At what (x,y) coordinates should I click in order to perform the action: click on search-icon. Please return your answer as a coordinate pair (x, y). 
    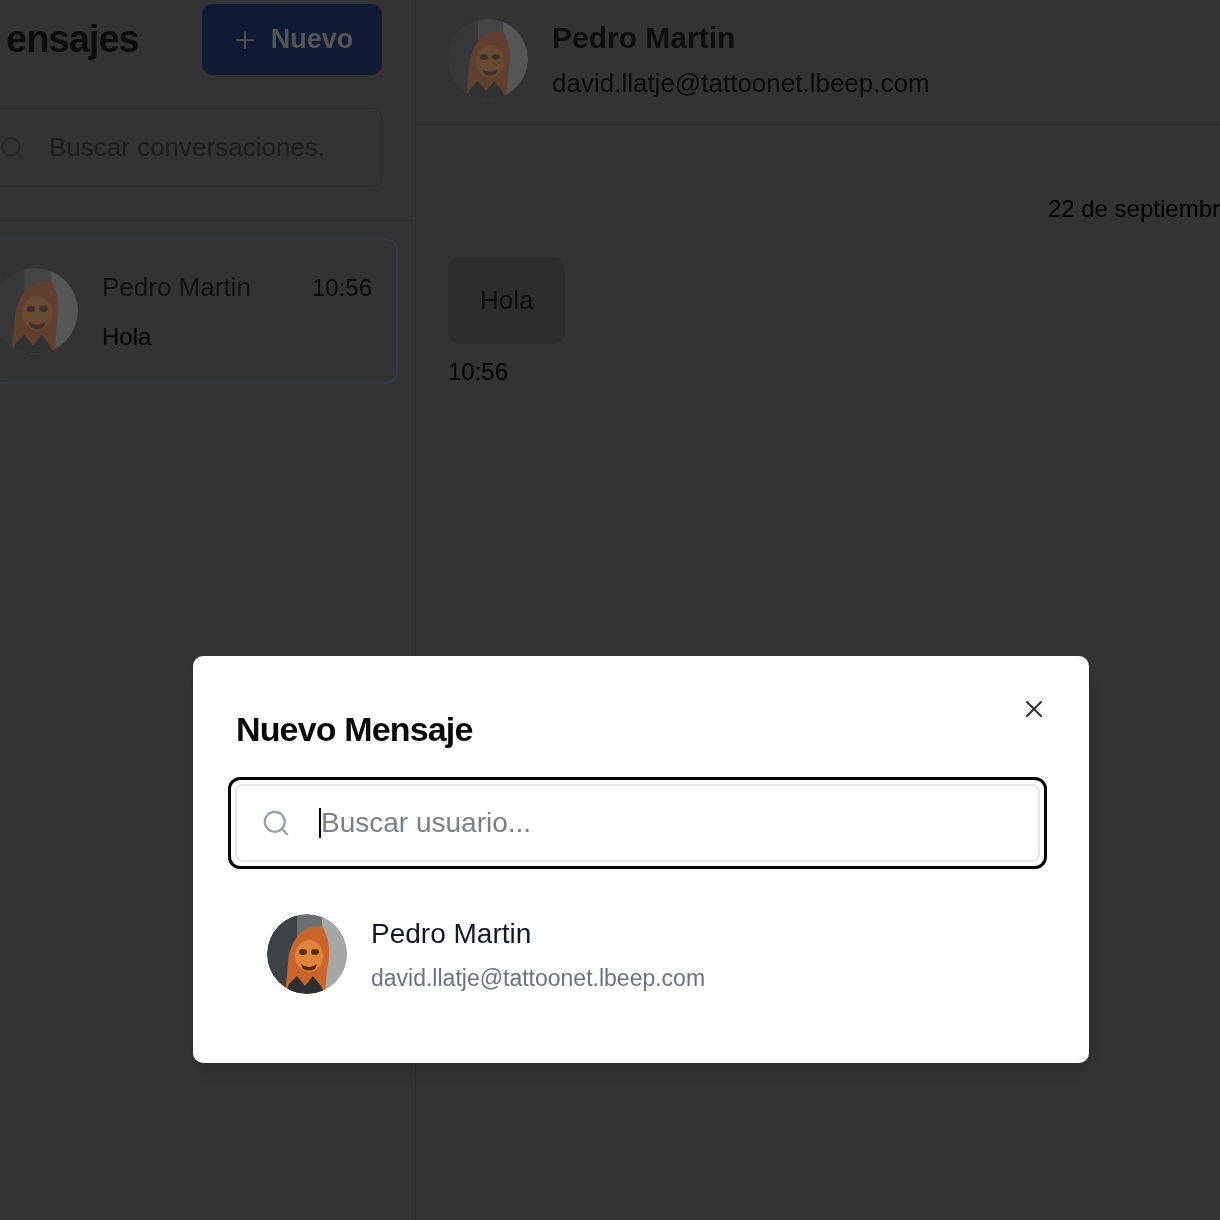
    Looking at the image, I should click on (276, 823).